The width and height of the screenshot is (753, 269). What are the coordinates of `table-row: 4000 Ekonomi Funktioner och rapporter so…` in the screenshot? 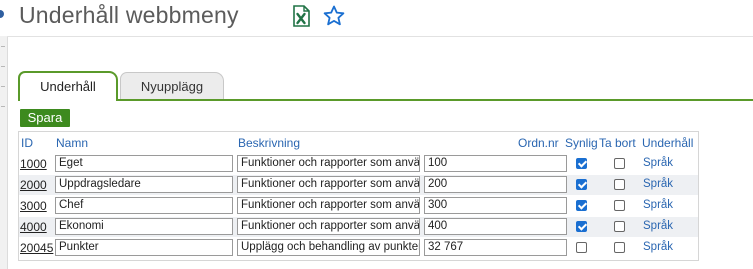 It's located at (358, 227).